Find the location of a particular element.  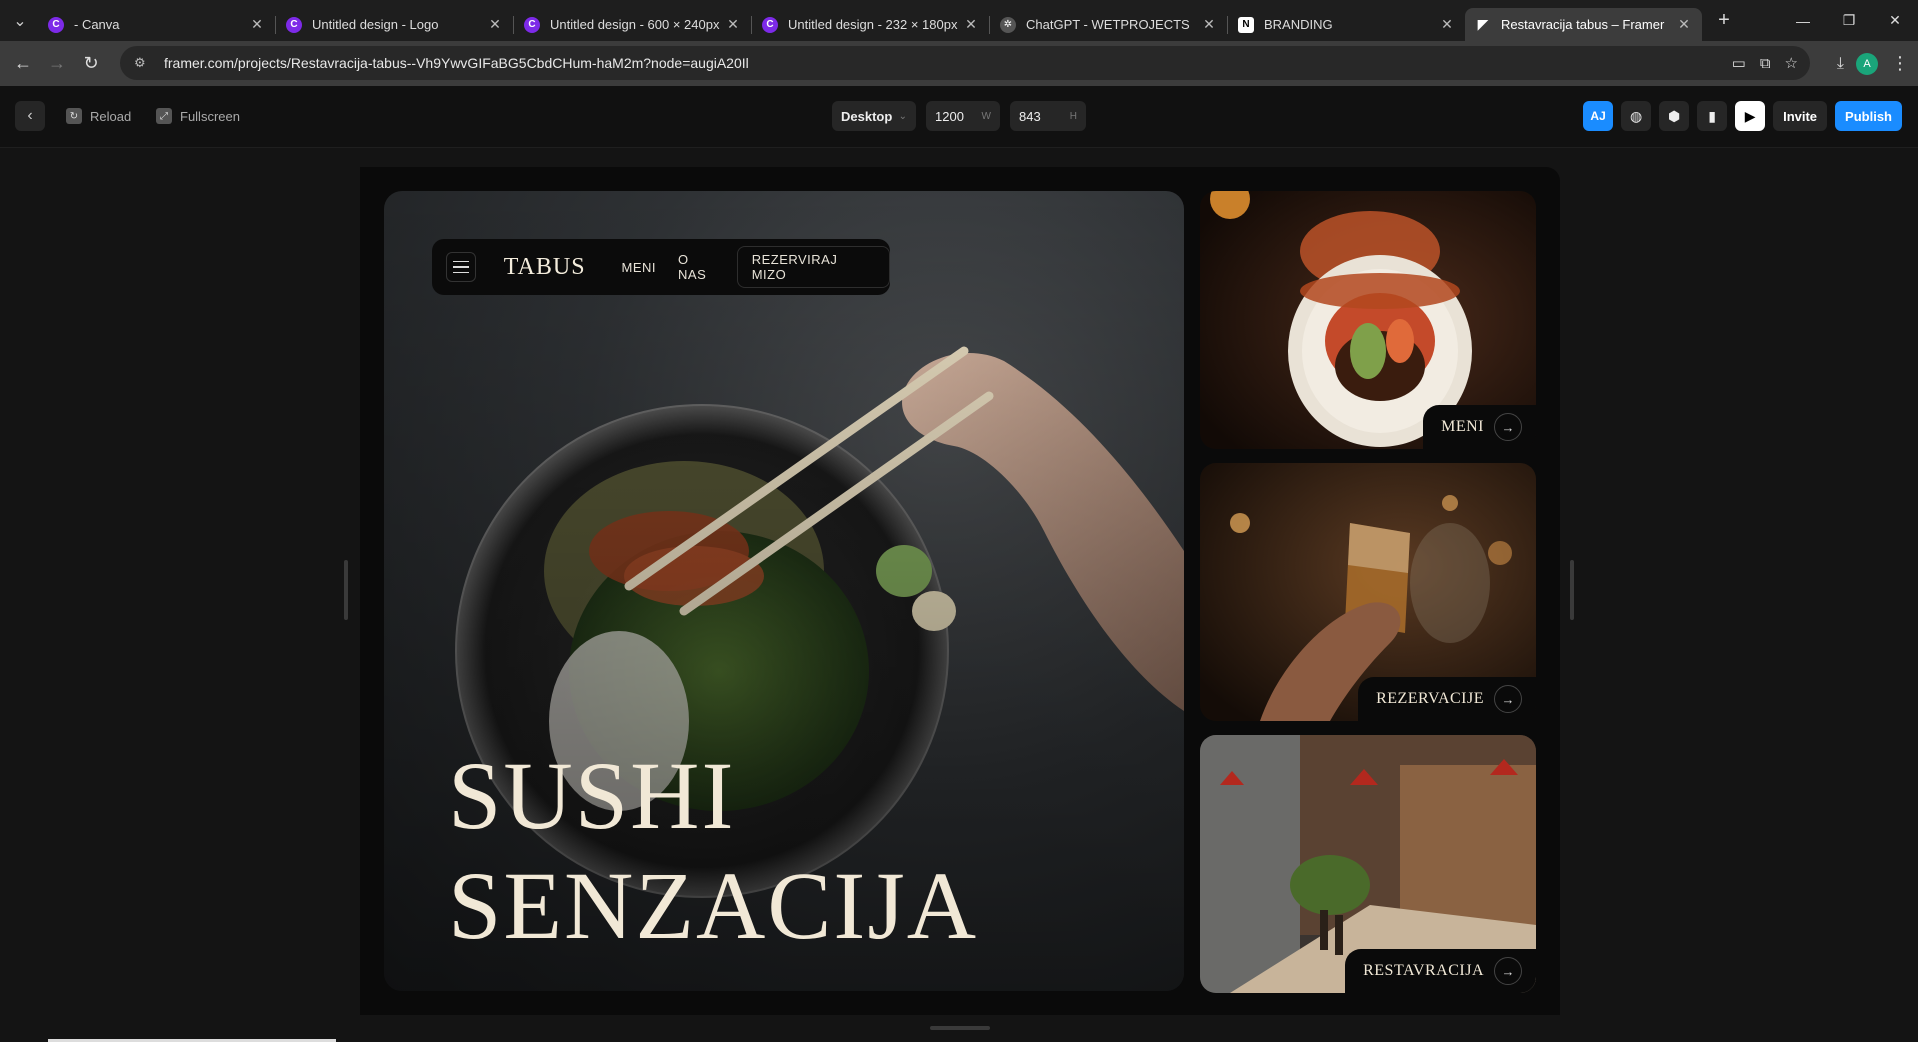

browser-tab: ✲ ChatGPT - WETPROJECTS ✕ is located at coordinates (1108, 24).